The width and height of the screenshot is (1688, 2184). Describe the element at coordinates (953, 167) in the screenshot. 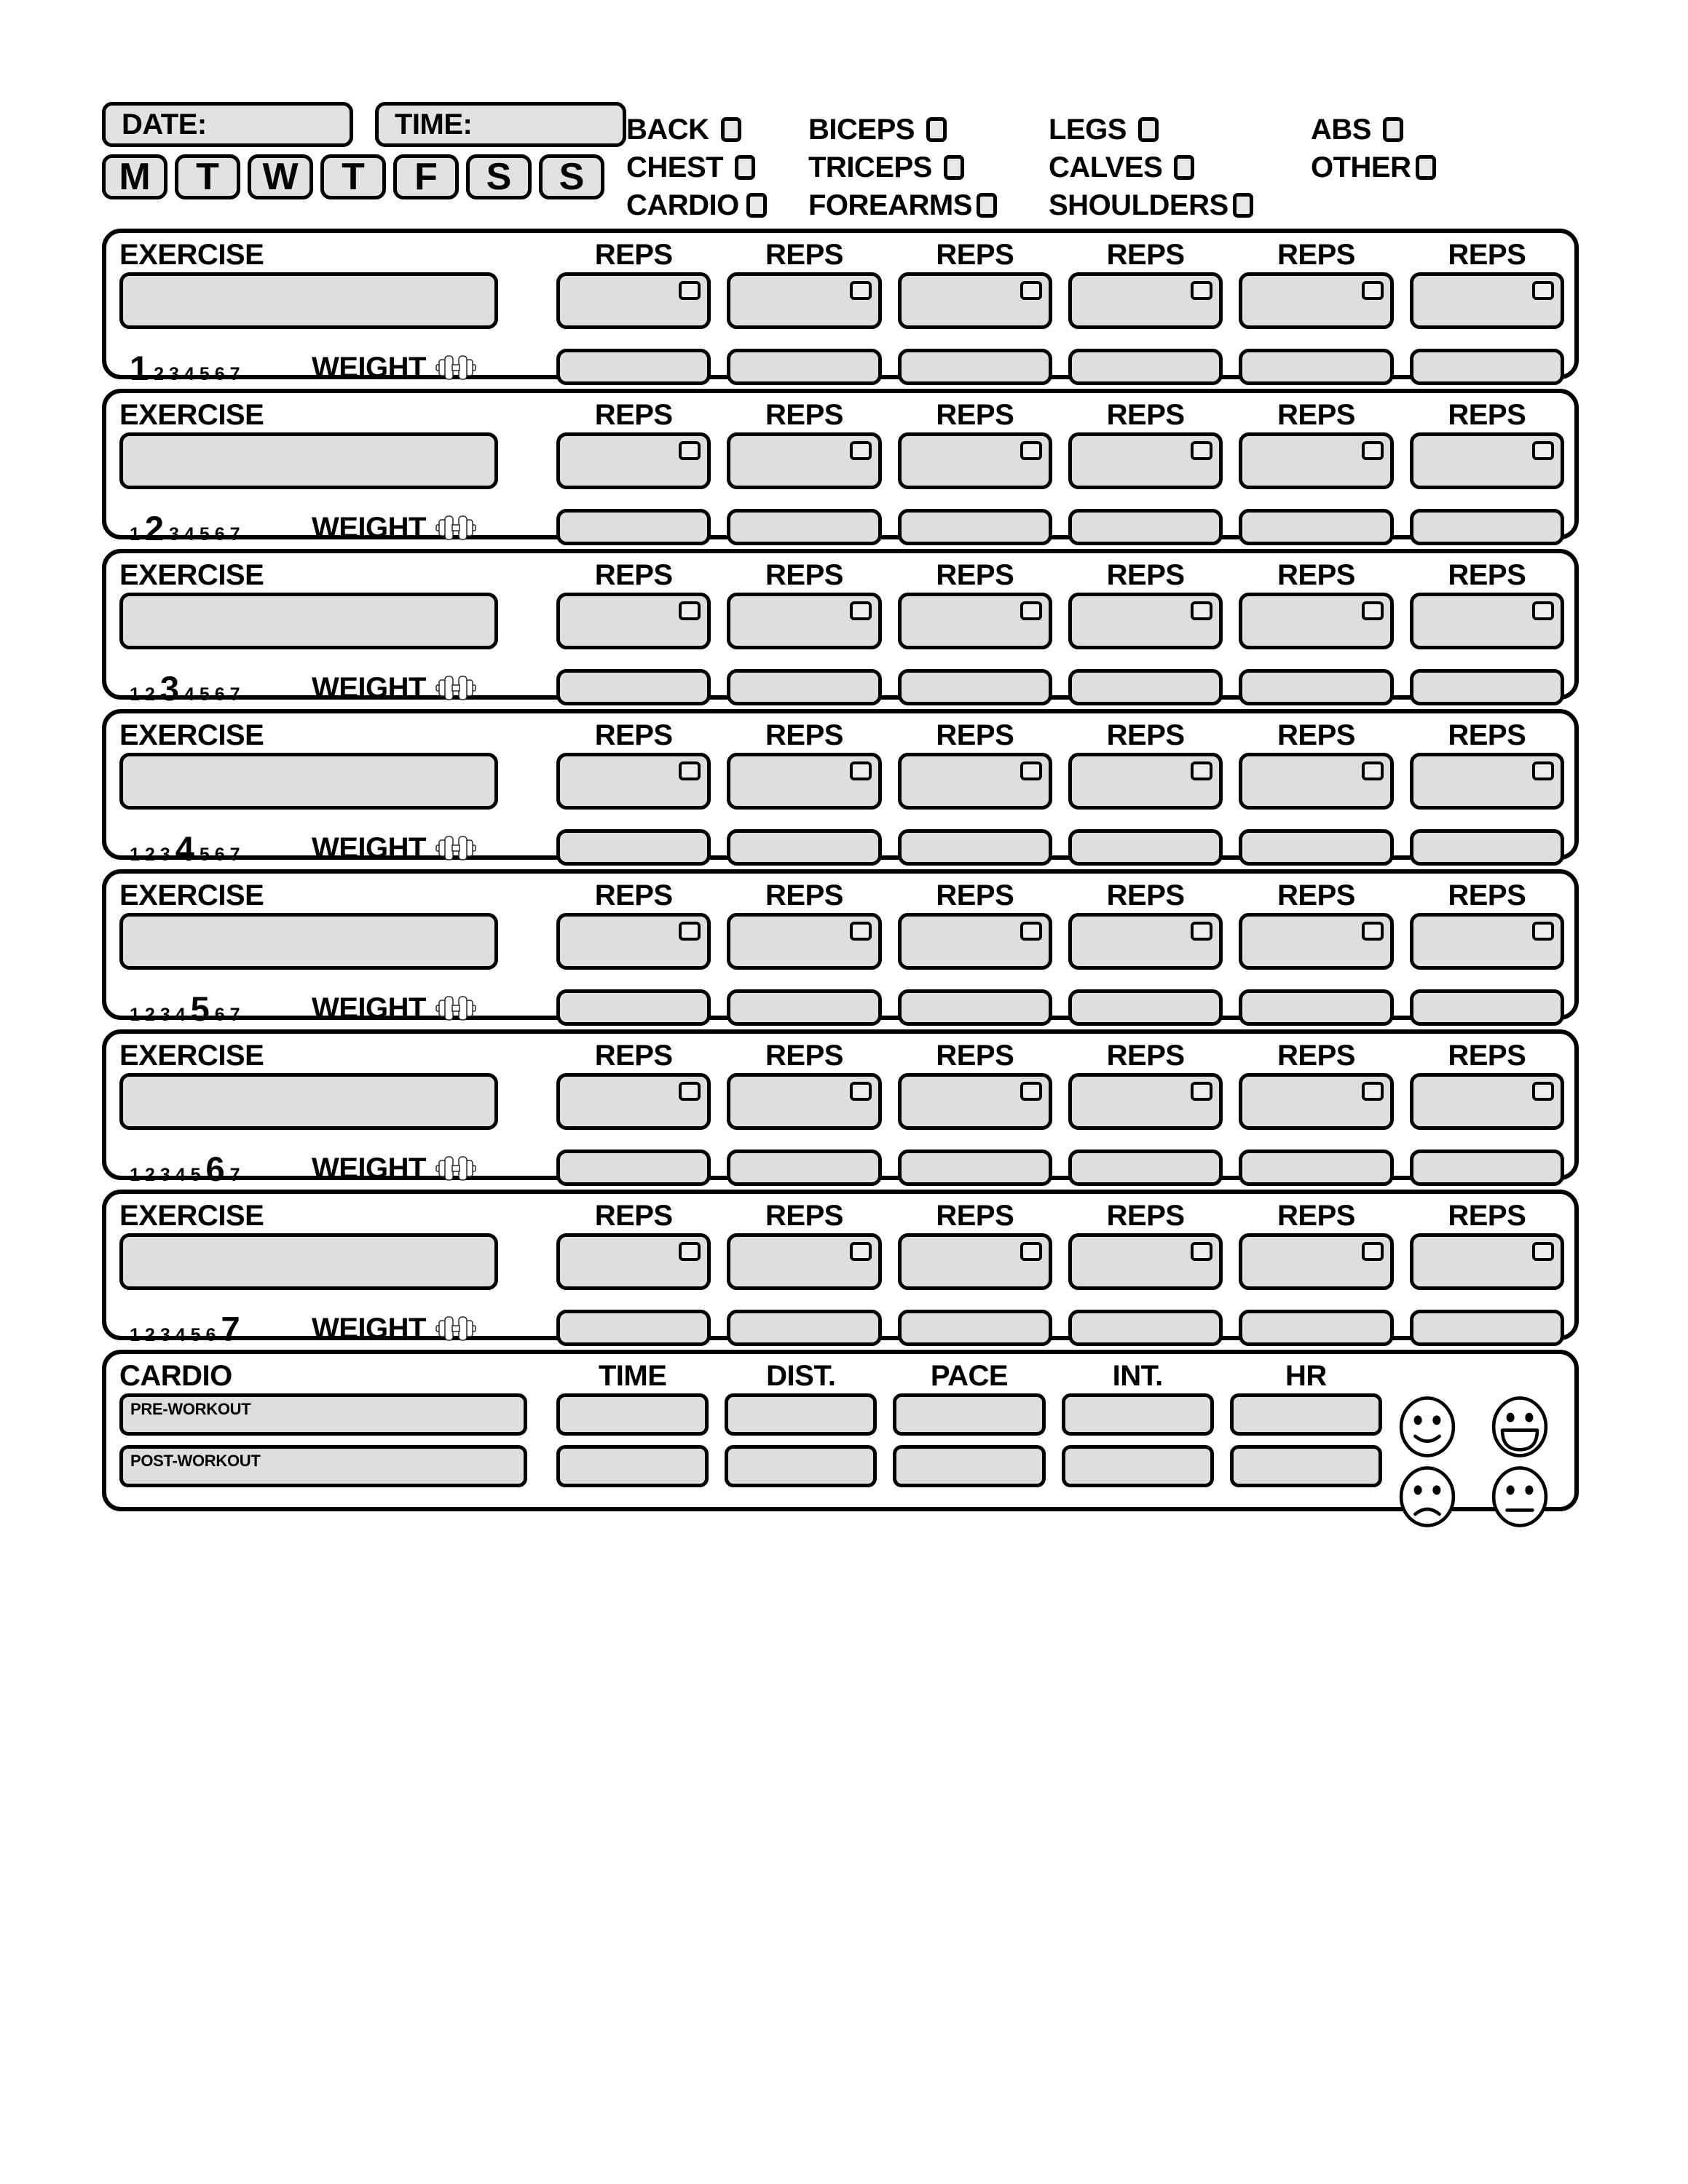

I see `checkbox-triceps` at that location.